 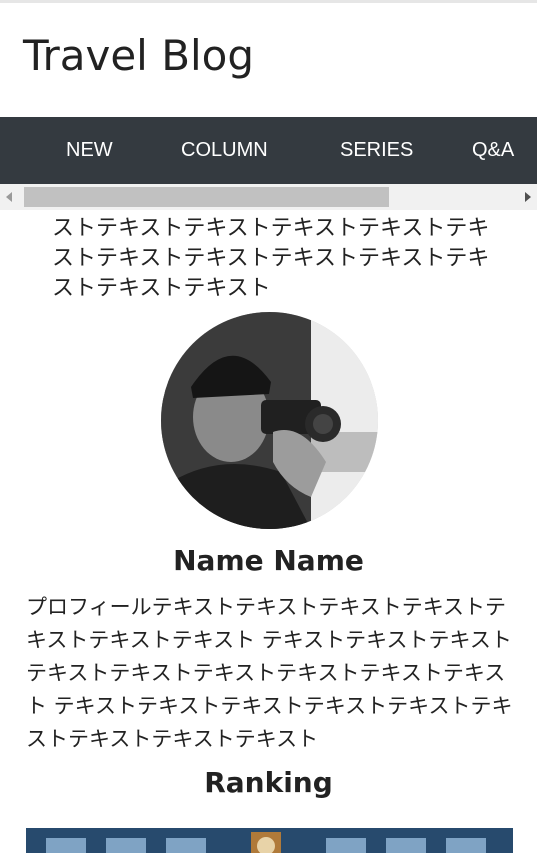 What do you see at coordinates (89, 150) in the screenshot?
I see `nav-item-new: NEW` at bounding box center [89, 150].